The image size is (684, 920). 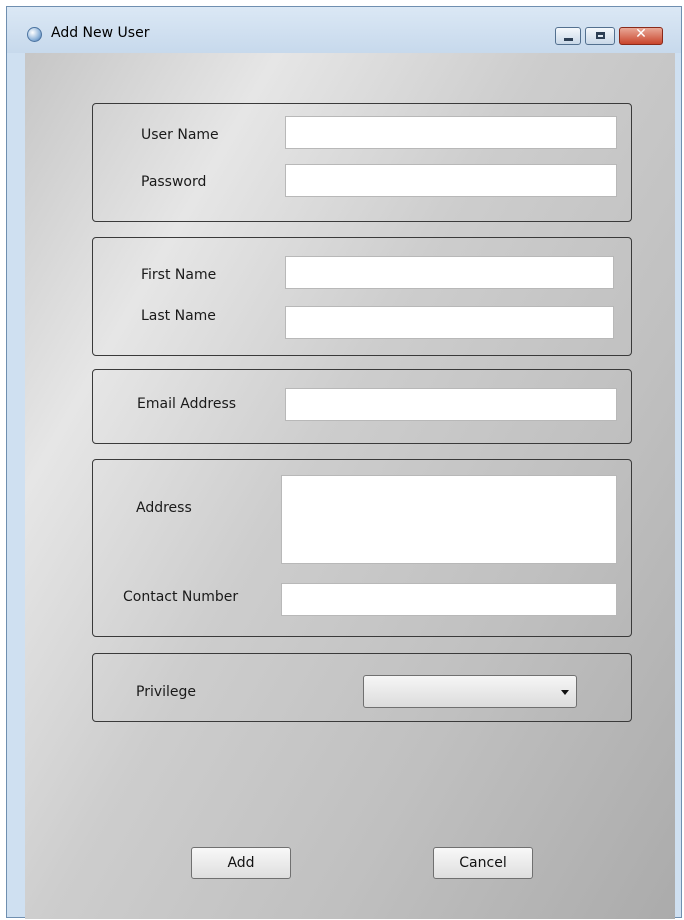 I want to click on address-textarea, so click(x=449, y=519).